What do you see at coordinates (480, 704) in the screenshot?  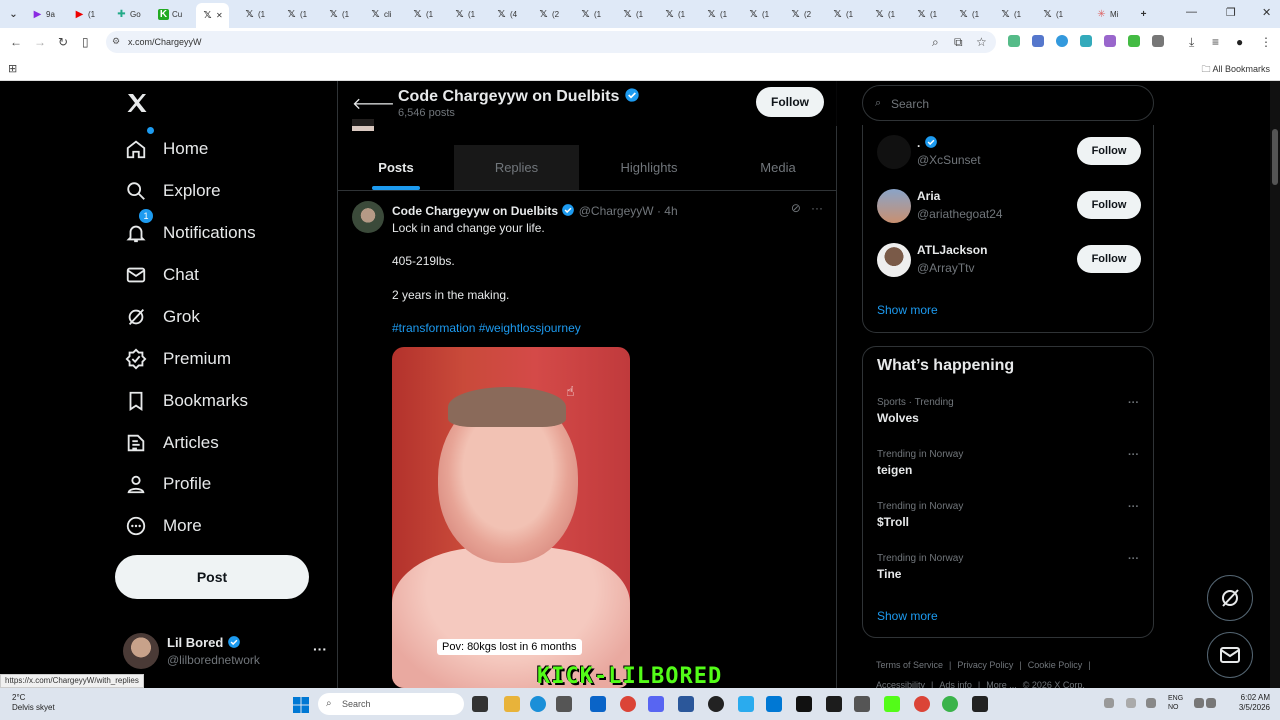 I see `task-view-icon` at bounding box center [480, 704].